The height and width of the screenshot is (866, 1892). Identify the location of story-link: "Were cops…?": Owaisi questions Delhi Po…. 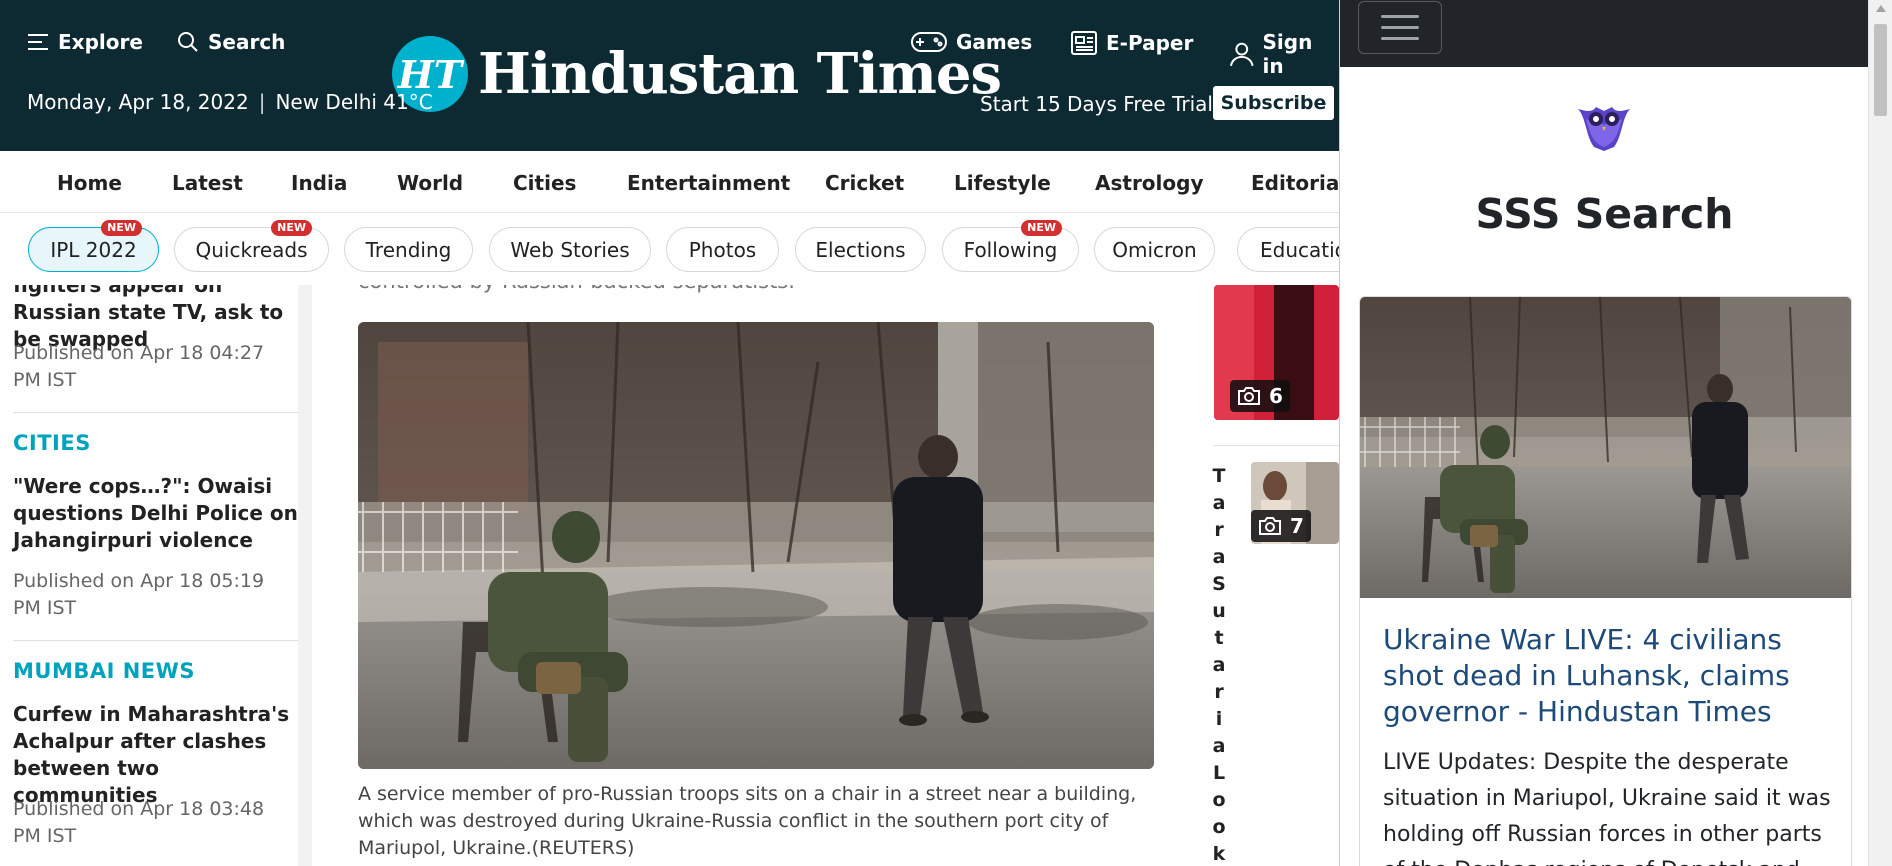
(155, 513).